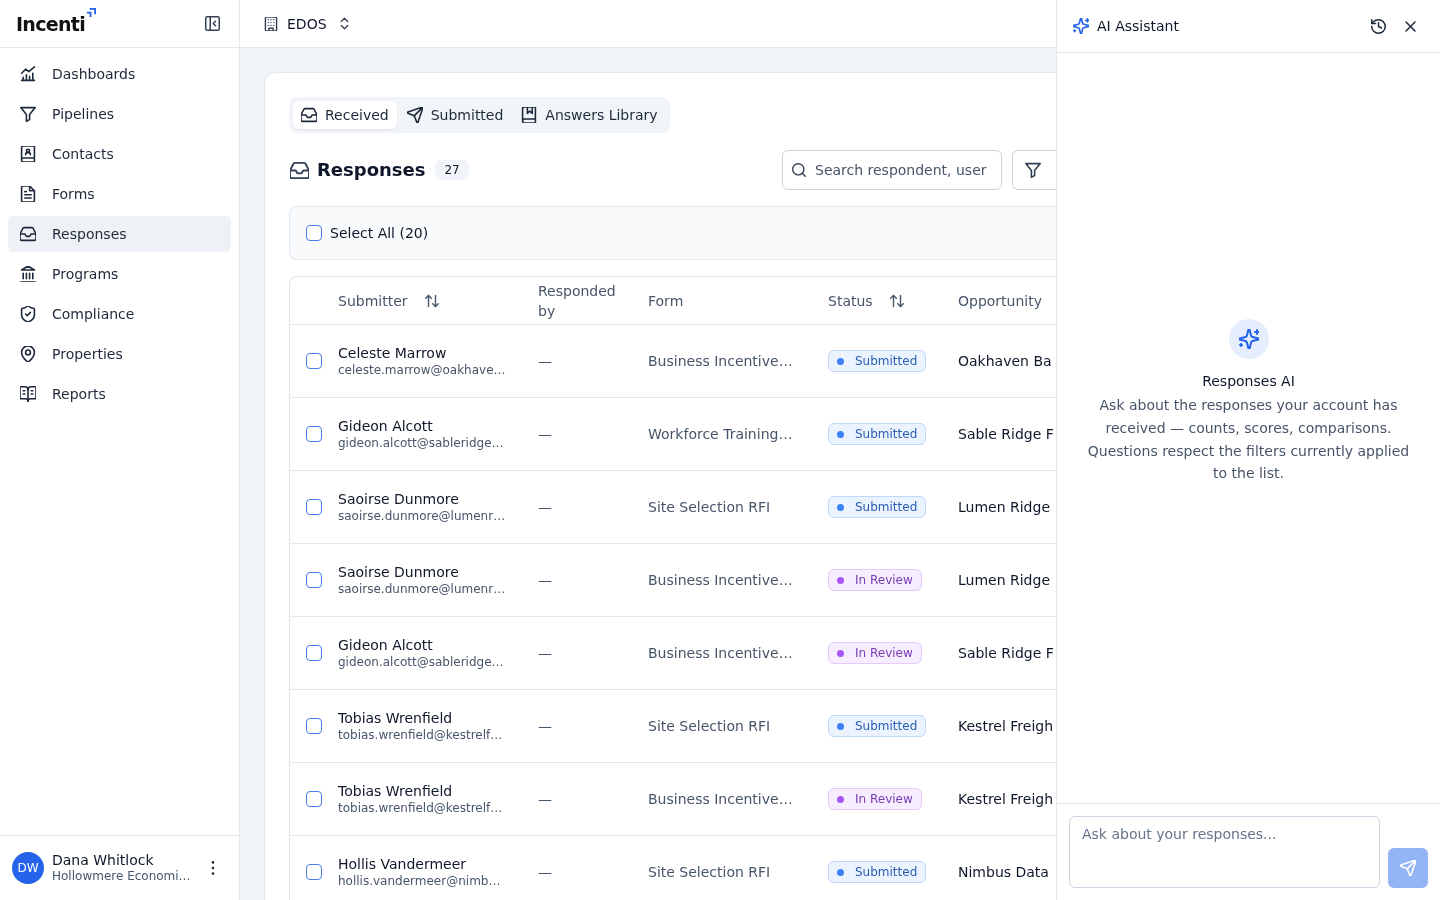 The width and height of the screenshot is (1440, 900). I want to click on count-badge: 27, so click(452, 170).